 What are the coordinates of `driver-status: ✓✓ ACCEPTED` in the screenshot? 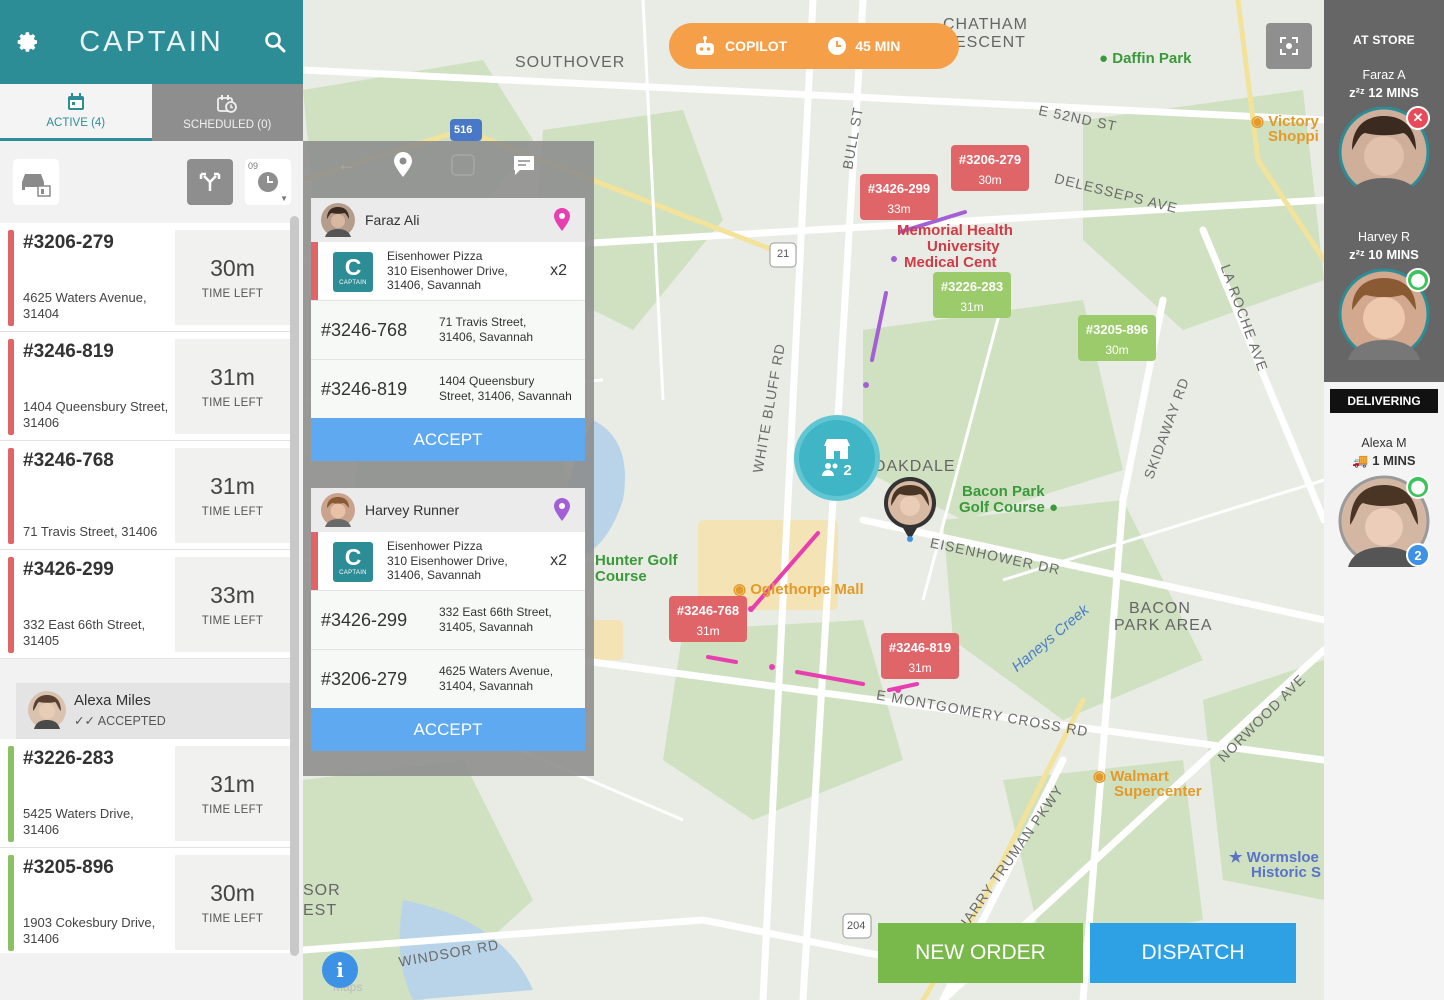 It's located at (120, 720).